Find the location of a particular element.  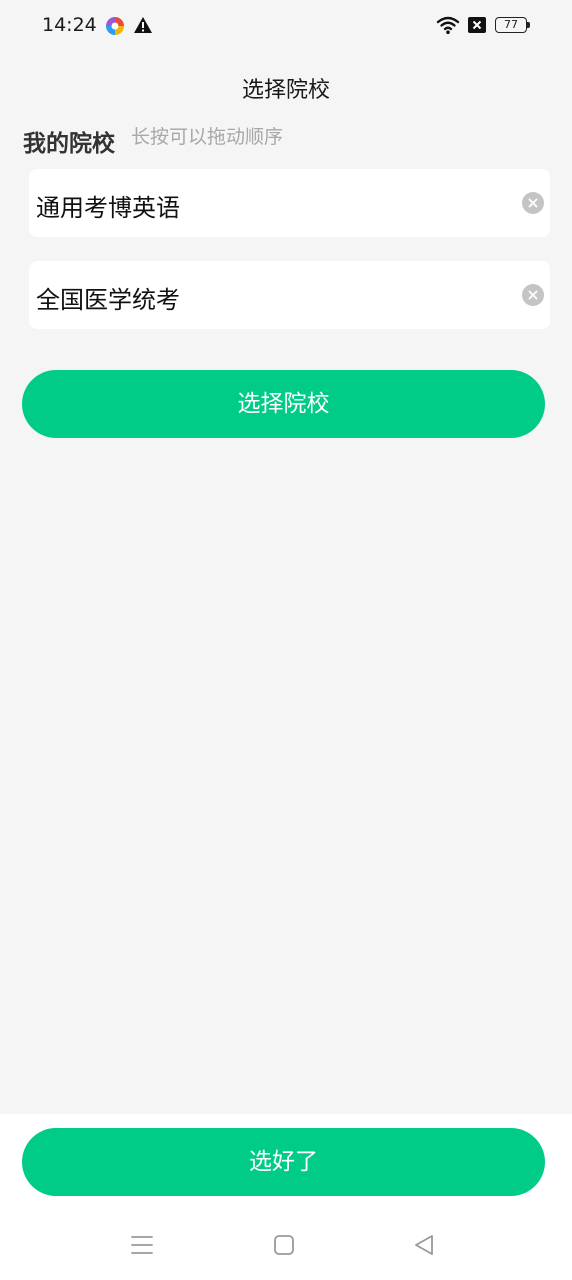

navigation-bar is located at coordinates (286, 1245).